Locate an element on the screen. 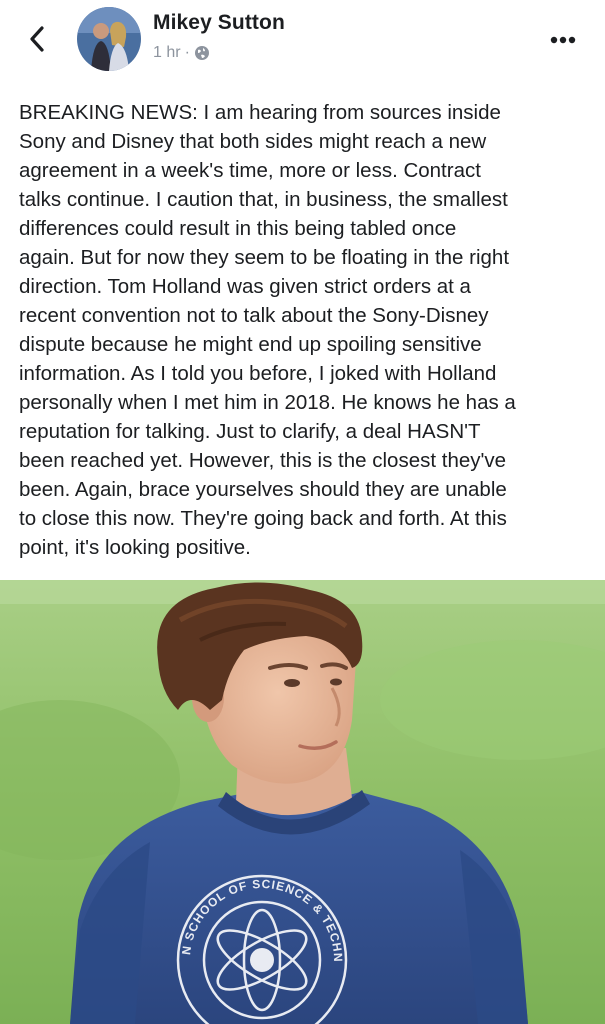 The image size is (605, 1024). post-meta: 1 hr · is located at coordinates (181, 53).